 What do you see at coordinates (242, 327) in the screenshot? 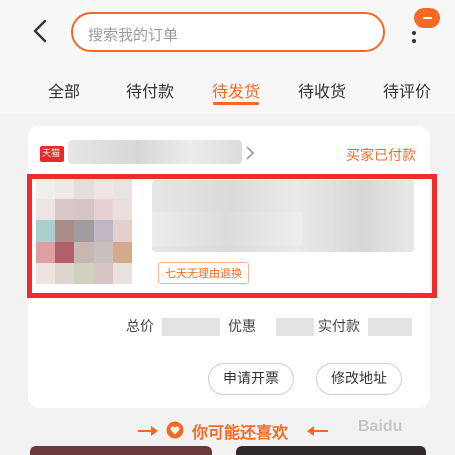
I see `discount-label: 优惠` at bounding box center [242, 327].